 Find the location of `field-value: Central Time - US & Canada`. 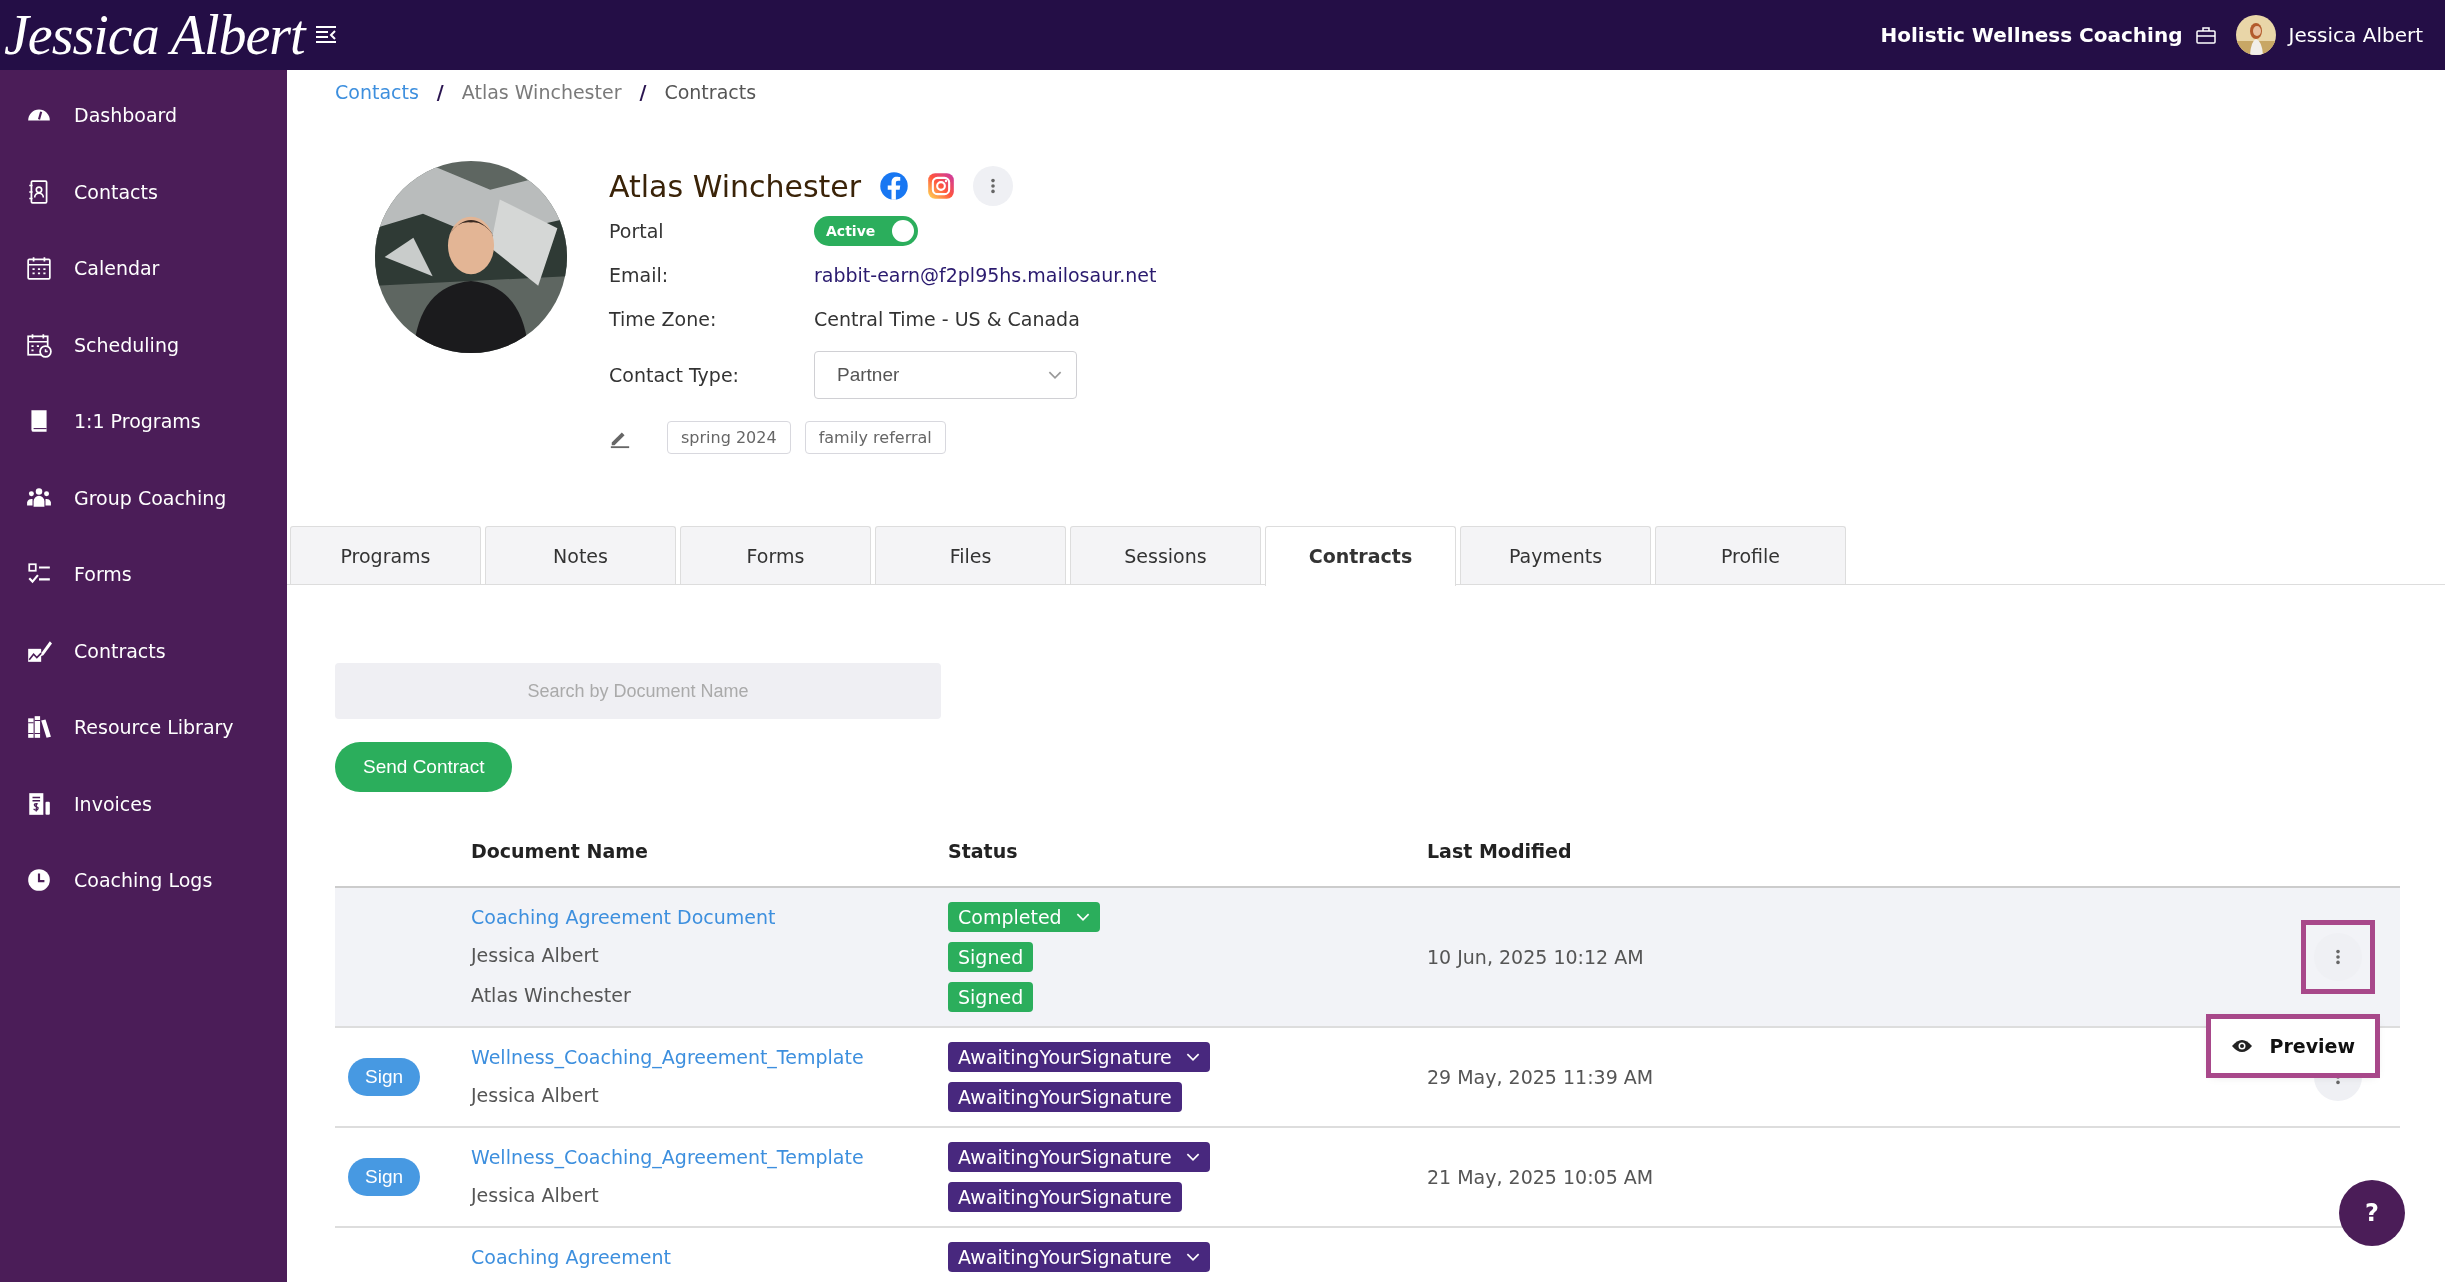

field-value: Central Time - US & Canada is located at coordinates (947, 319).